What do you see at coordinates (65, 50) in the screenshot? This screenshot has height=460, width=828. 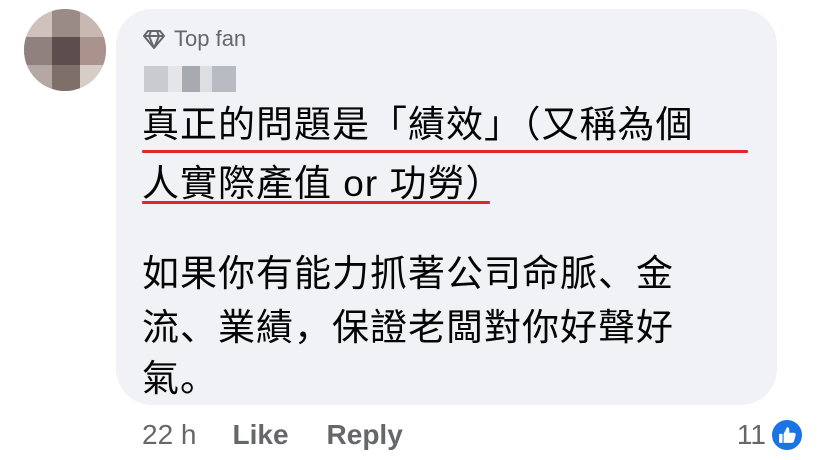 I see `avatar` at bounding box center [65, 50].